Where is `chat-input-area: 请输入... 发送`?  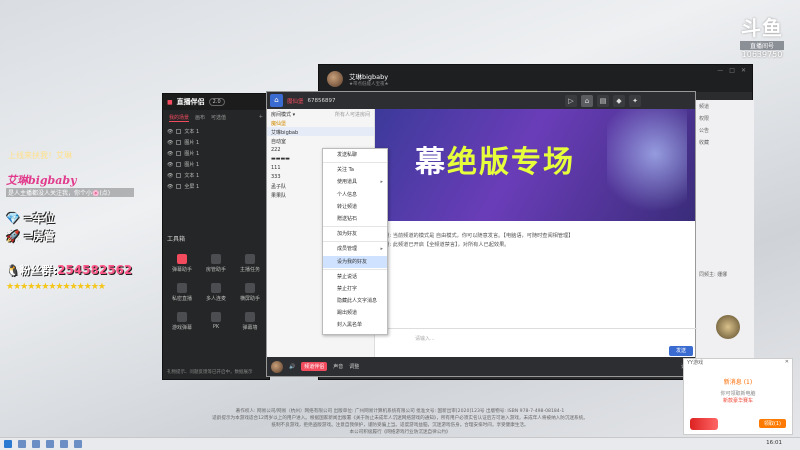
chat-input-area: 请输入... 发送 is located at coordinates (536, 343).